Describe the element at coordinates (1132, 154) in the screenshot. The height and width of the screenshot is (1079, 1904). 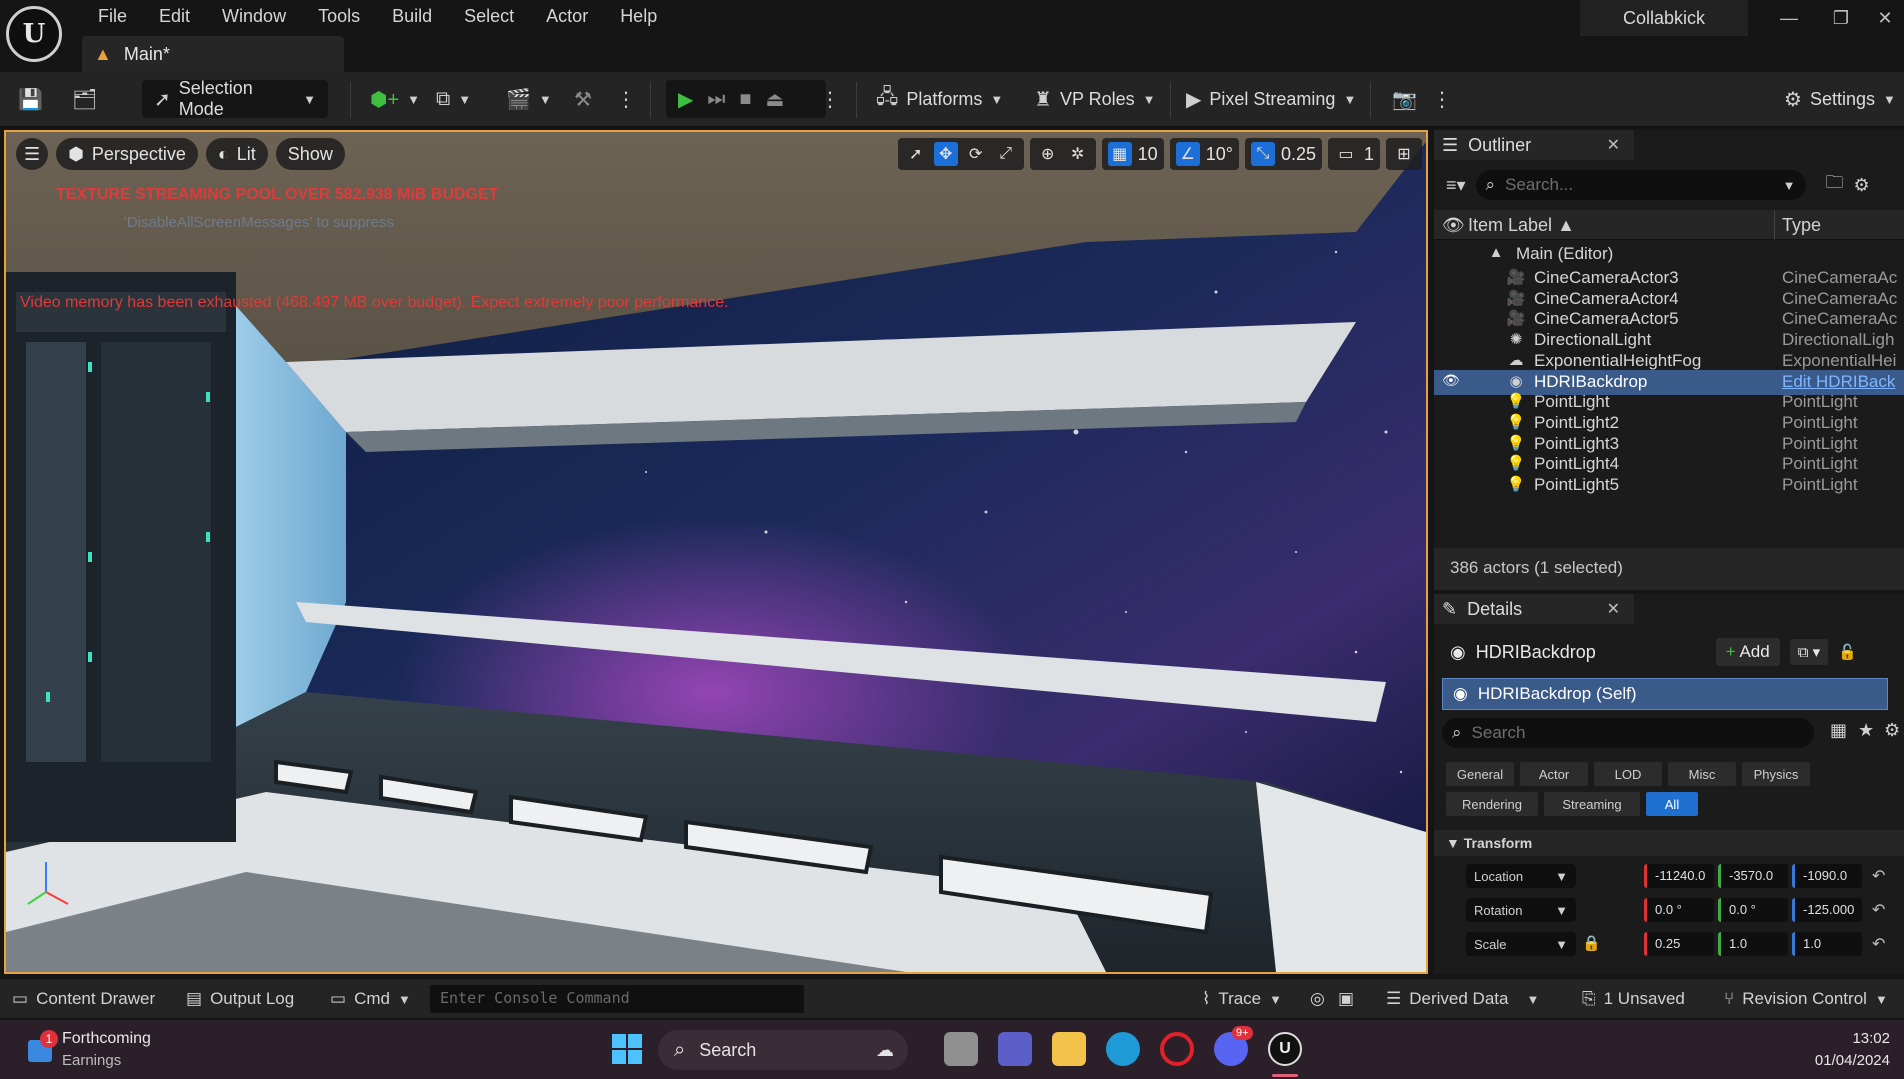
I see `grid-snap-toggle: ▦ 10` at that location.